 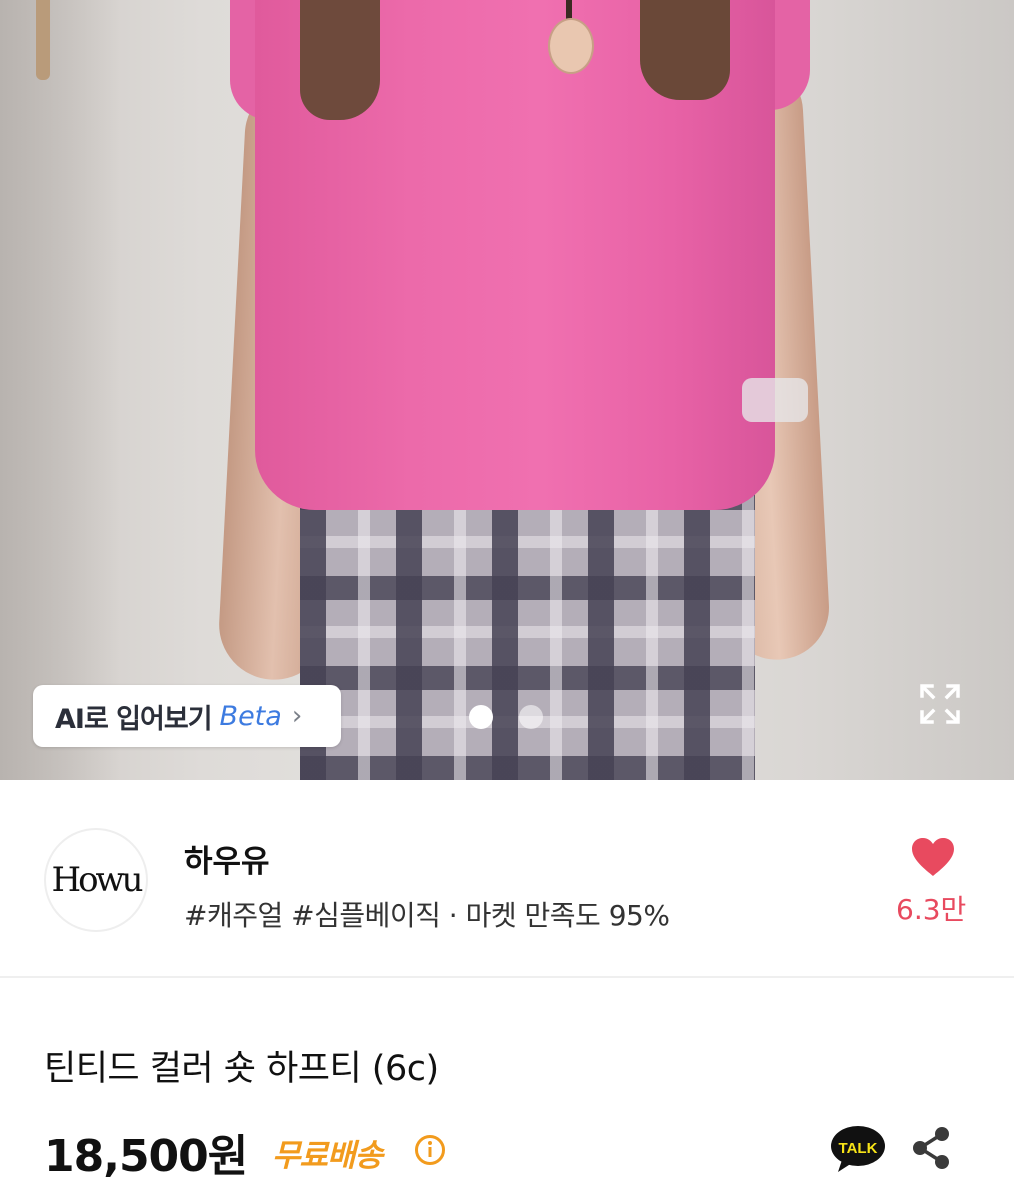 I want to click on expand-icon, so click(x=940, y=704).